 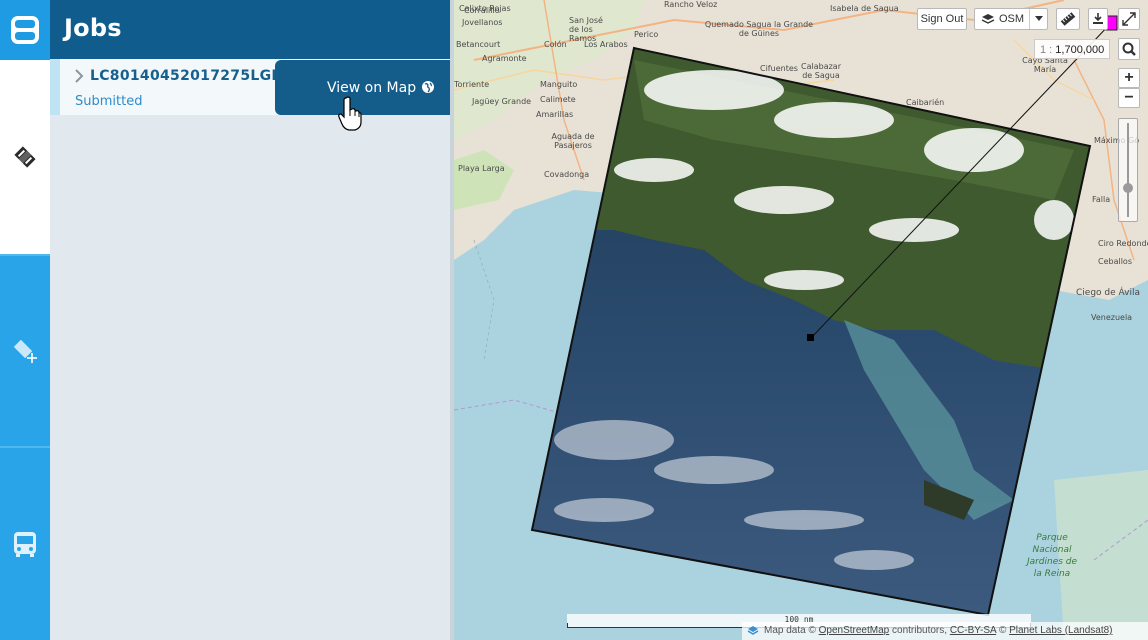 What do you see at coordinates (1128, 188) in the screenshot?
I see `zoom-slider-handle` at bounding box center [1128, 188].